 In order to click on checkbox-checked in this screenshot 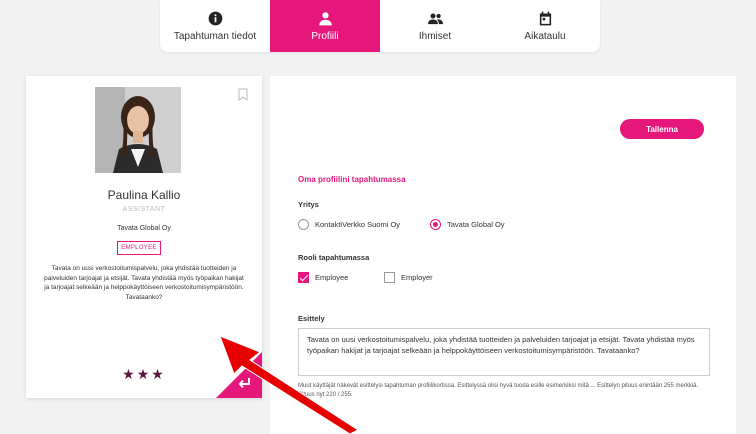, I will do `click(303, 277)`.